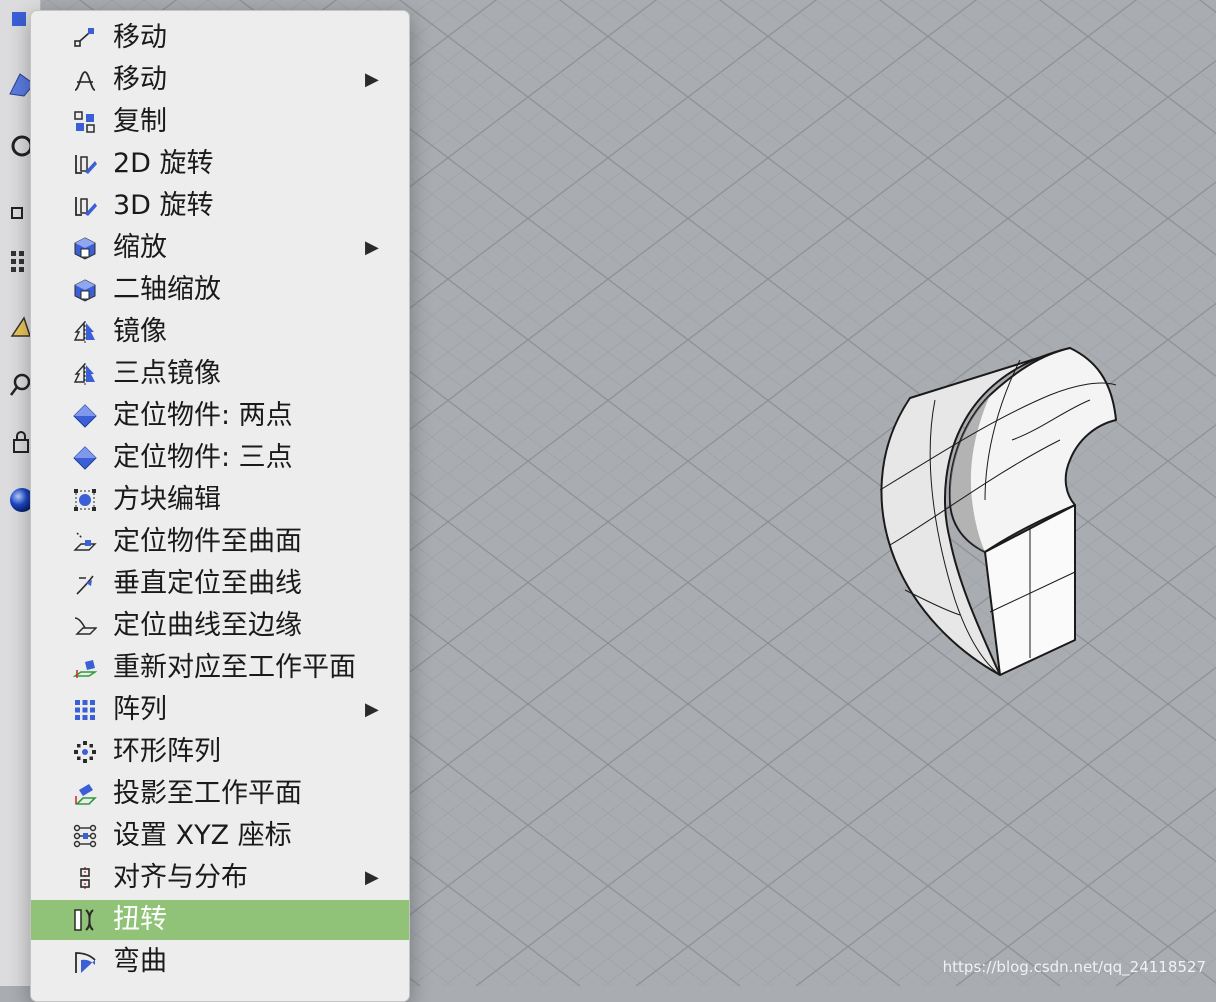 This screenshot has height=1002, width=1216. I want to click on menu-item-project-cplane: 投影至工作平面, so click(220, 794).